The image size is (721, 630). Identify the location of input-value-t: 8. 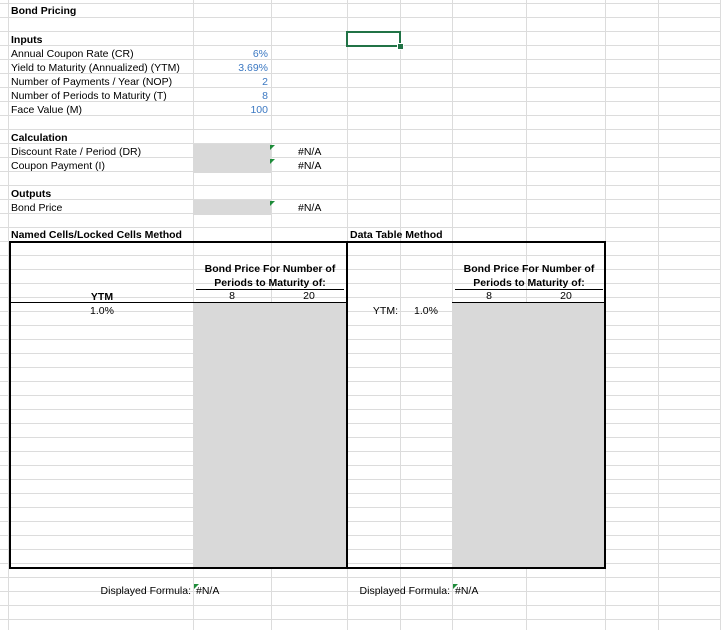
(239, 96).